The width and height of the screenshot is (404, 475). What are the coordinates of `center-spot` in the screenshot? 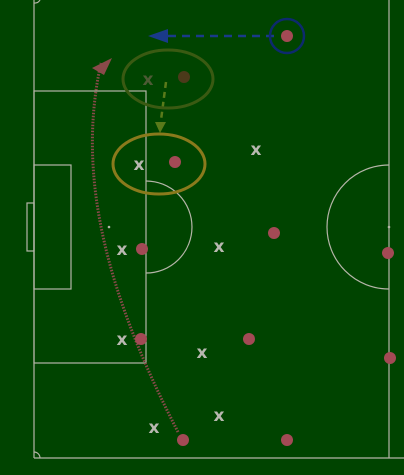 It's located at (389, 227).